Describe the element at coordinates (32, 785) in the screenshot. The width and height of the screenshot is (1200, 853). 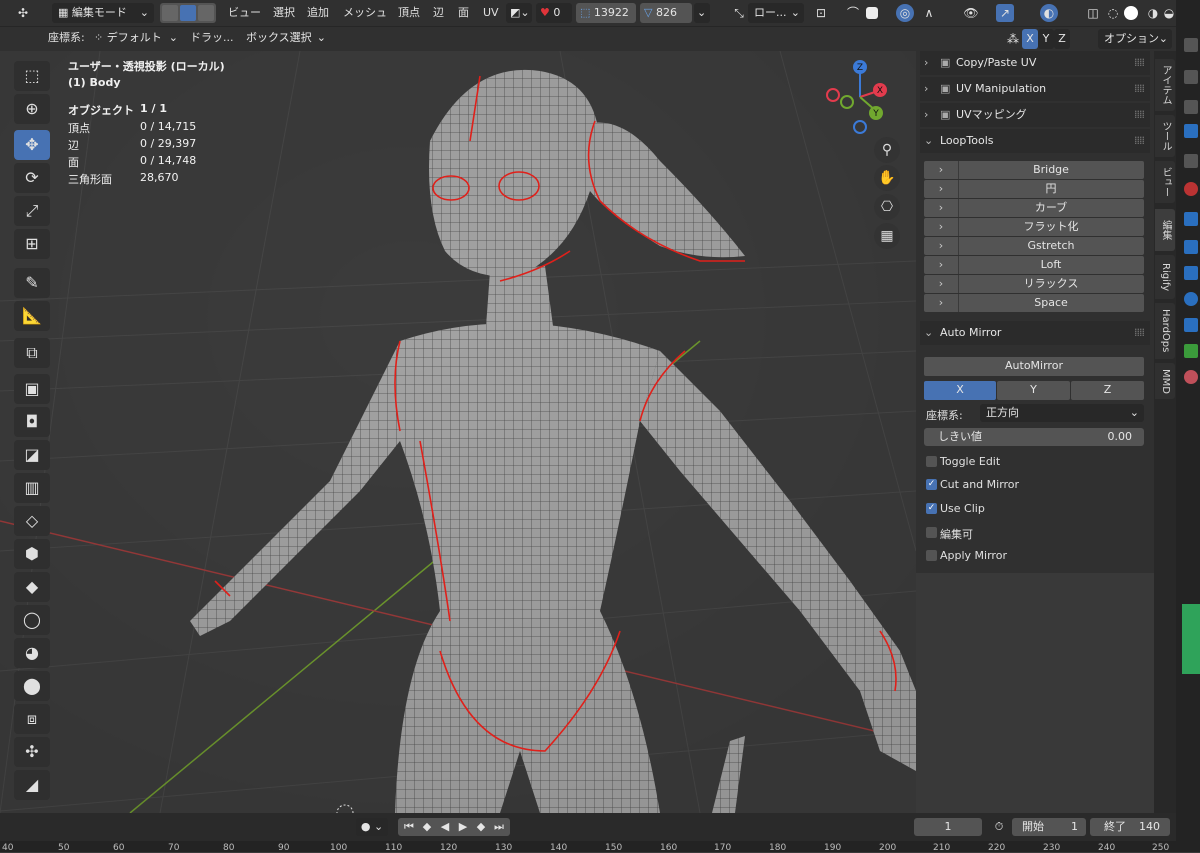
I see `push-pull-icon: ◢` at that location.